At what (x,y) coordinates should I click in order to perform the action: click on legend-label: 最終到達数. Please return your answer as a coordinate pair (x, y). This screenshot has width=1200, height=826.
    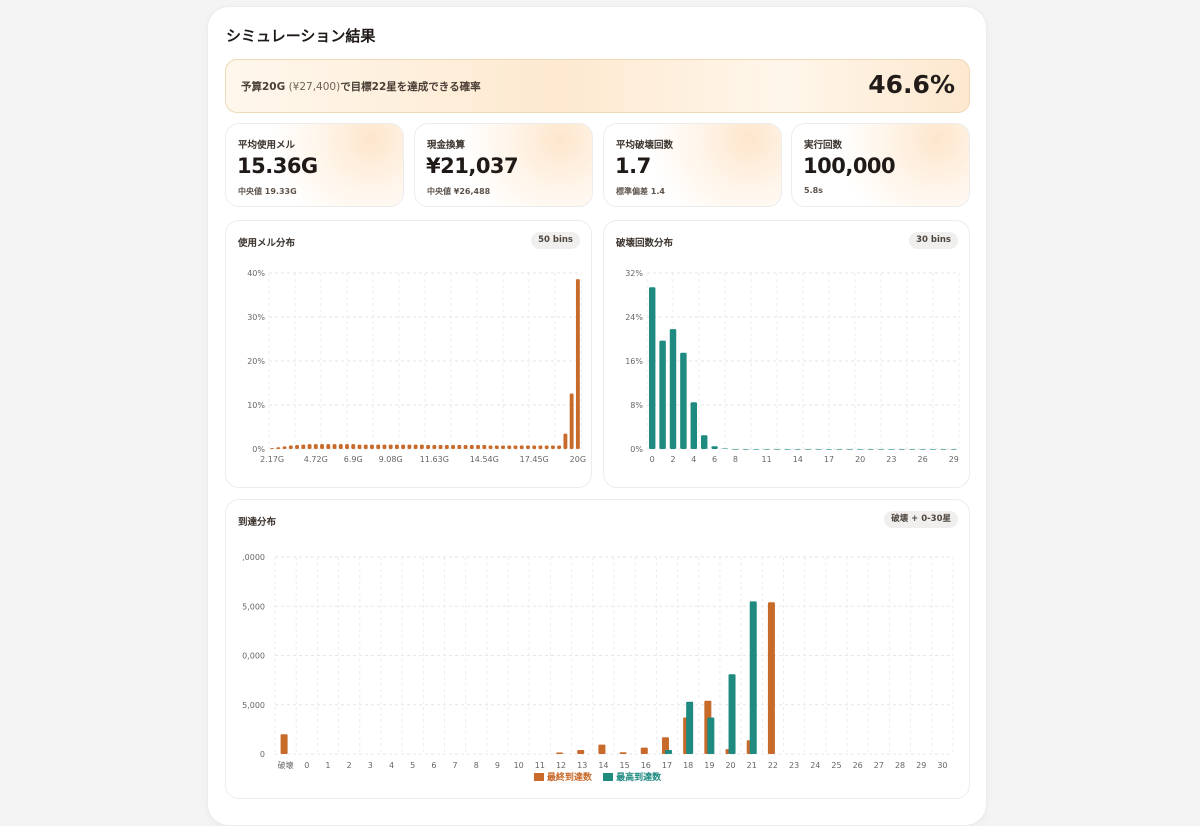
    Looking at the image, I should click on (569, 778).